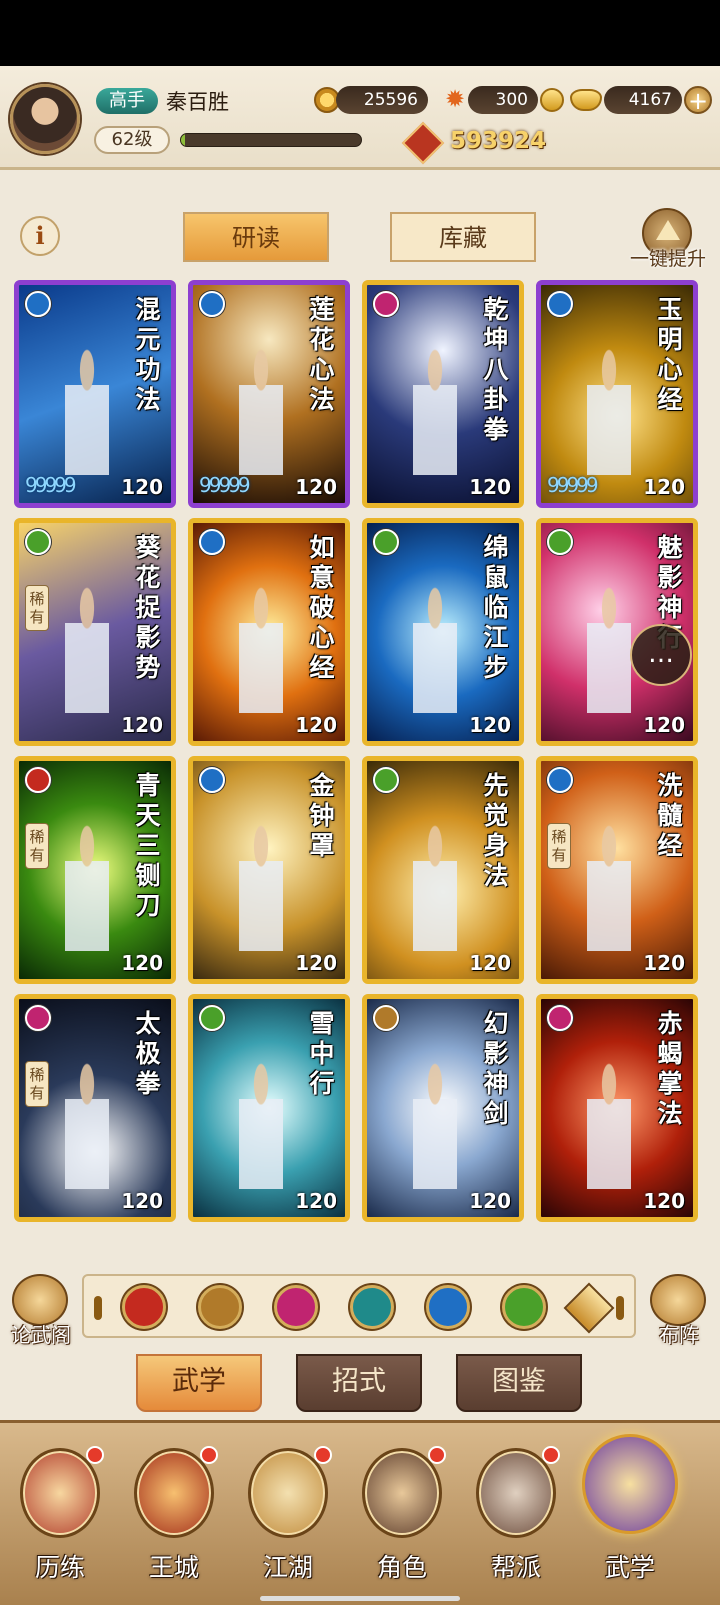 This screenshot has width=720, height=1605. I want to click on skill-card: 葵花捉影势 稀有 120, so click(95, 632).